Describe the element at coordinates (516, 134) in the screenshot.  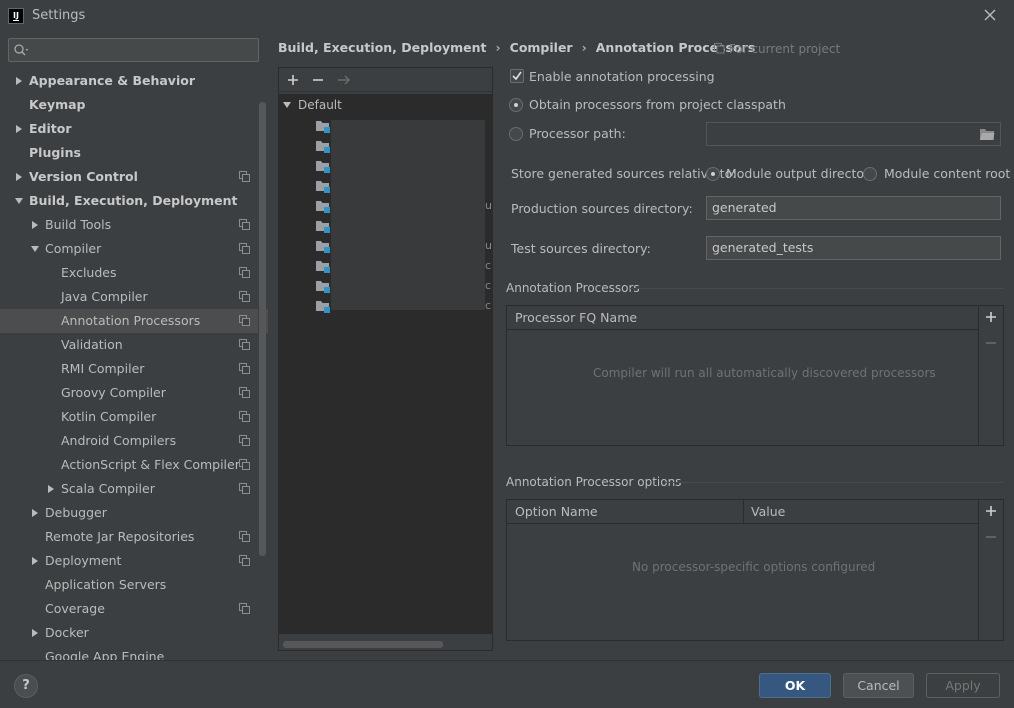
I see `processor-path-radio` at that location.